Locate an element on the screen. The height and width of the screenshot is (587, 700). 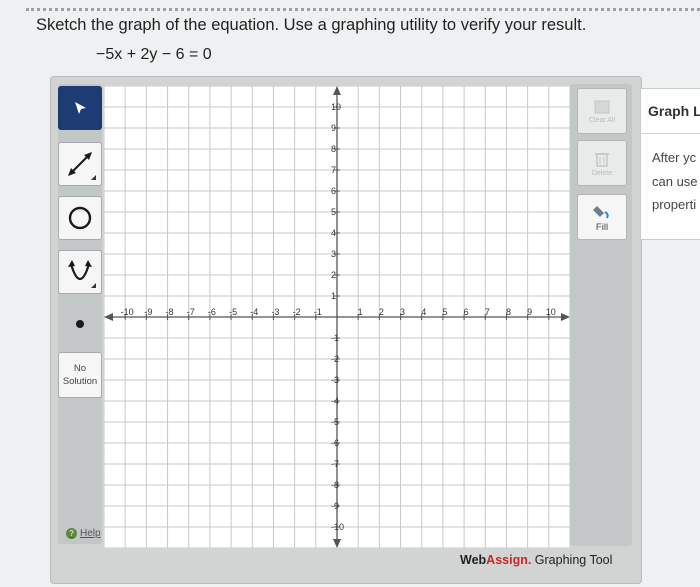
side-panel-divider is located at coordinates (670, 133).